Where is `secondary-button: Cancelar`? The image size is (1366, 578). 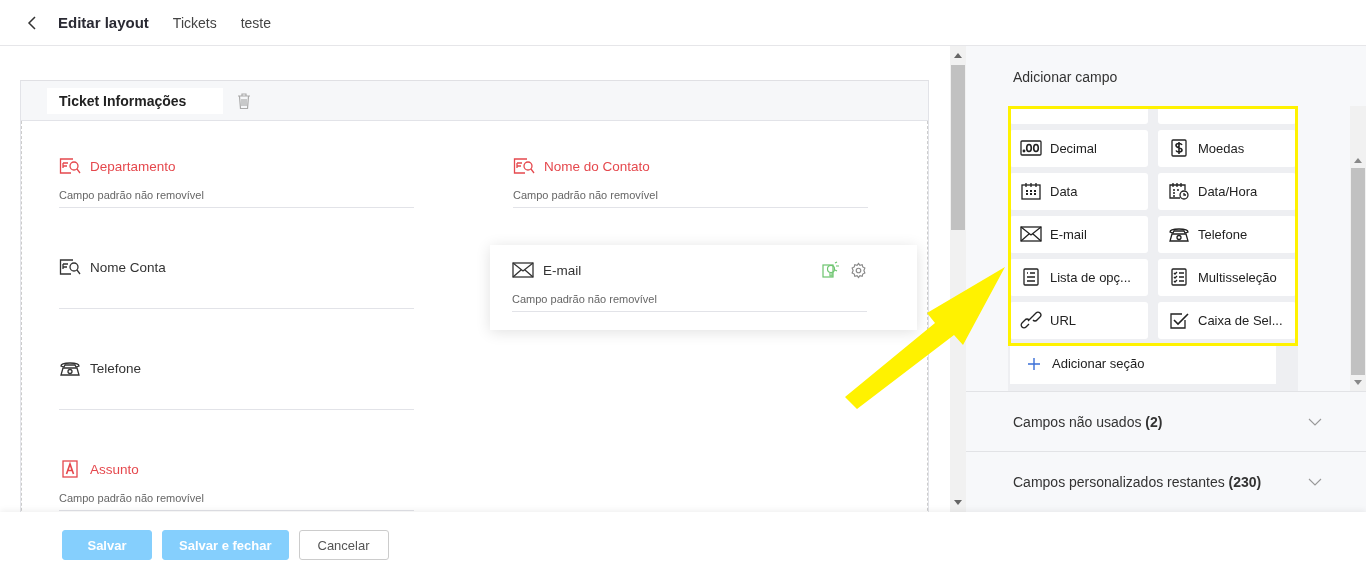 secondary-button: Cancelar is located at coordinates (343, 545).